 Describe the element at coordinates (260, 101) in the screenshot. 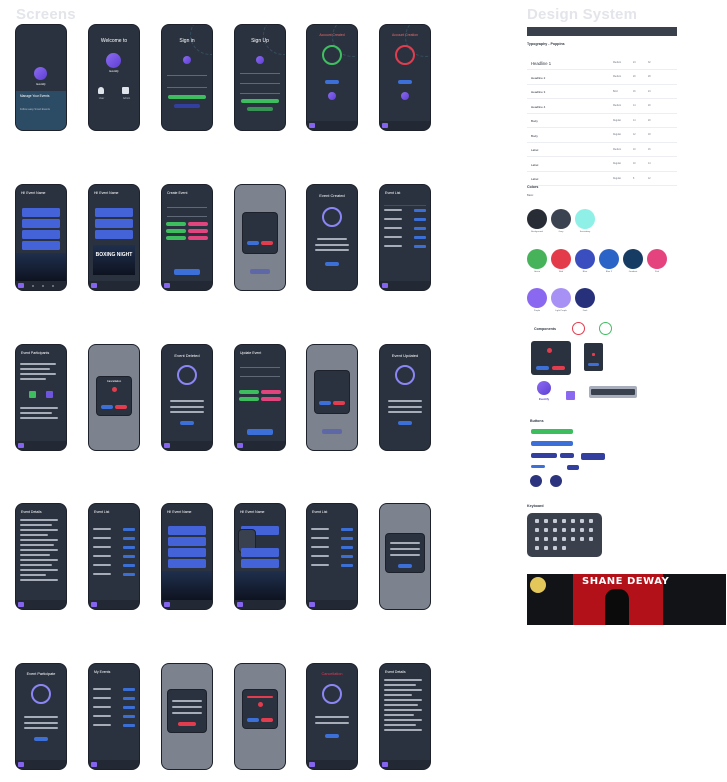

I see `signup-button` at that location.